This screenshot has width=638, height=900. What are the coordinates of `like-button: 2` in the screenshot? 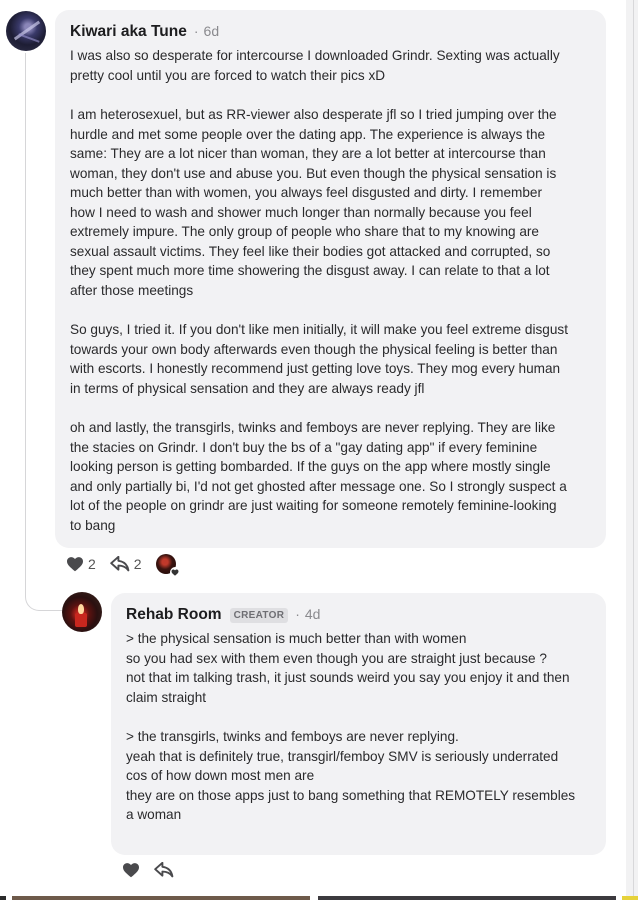 It's located at (81, 564).